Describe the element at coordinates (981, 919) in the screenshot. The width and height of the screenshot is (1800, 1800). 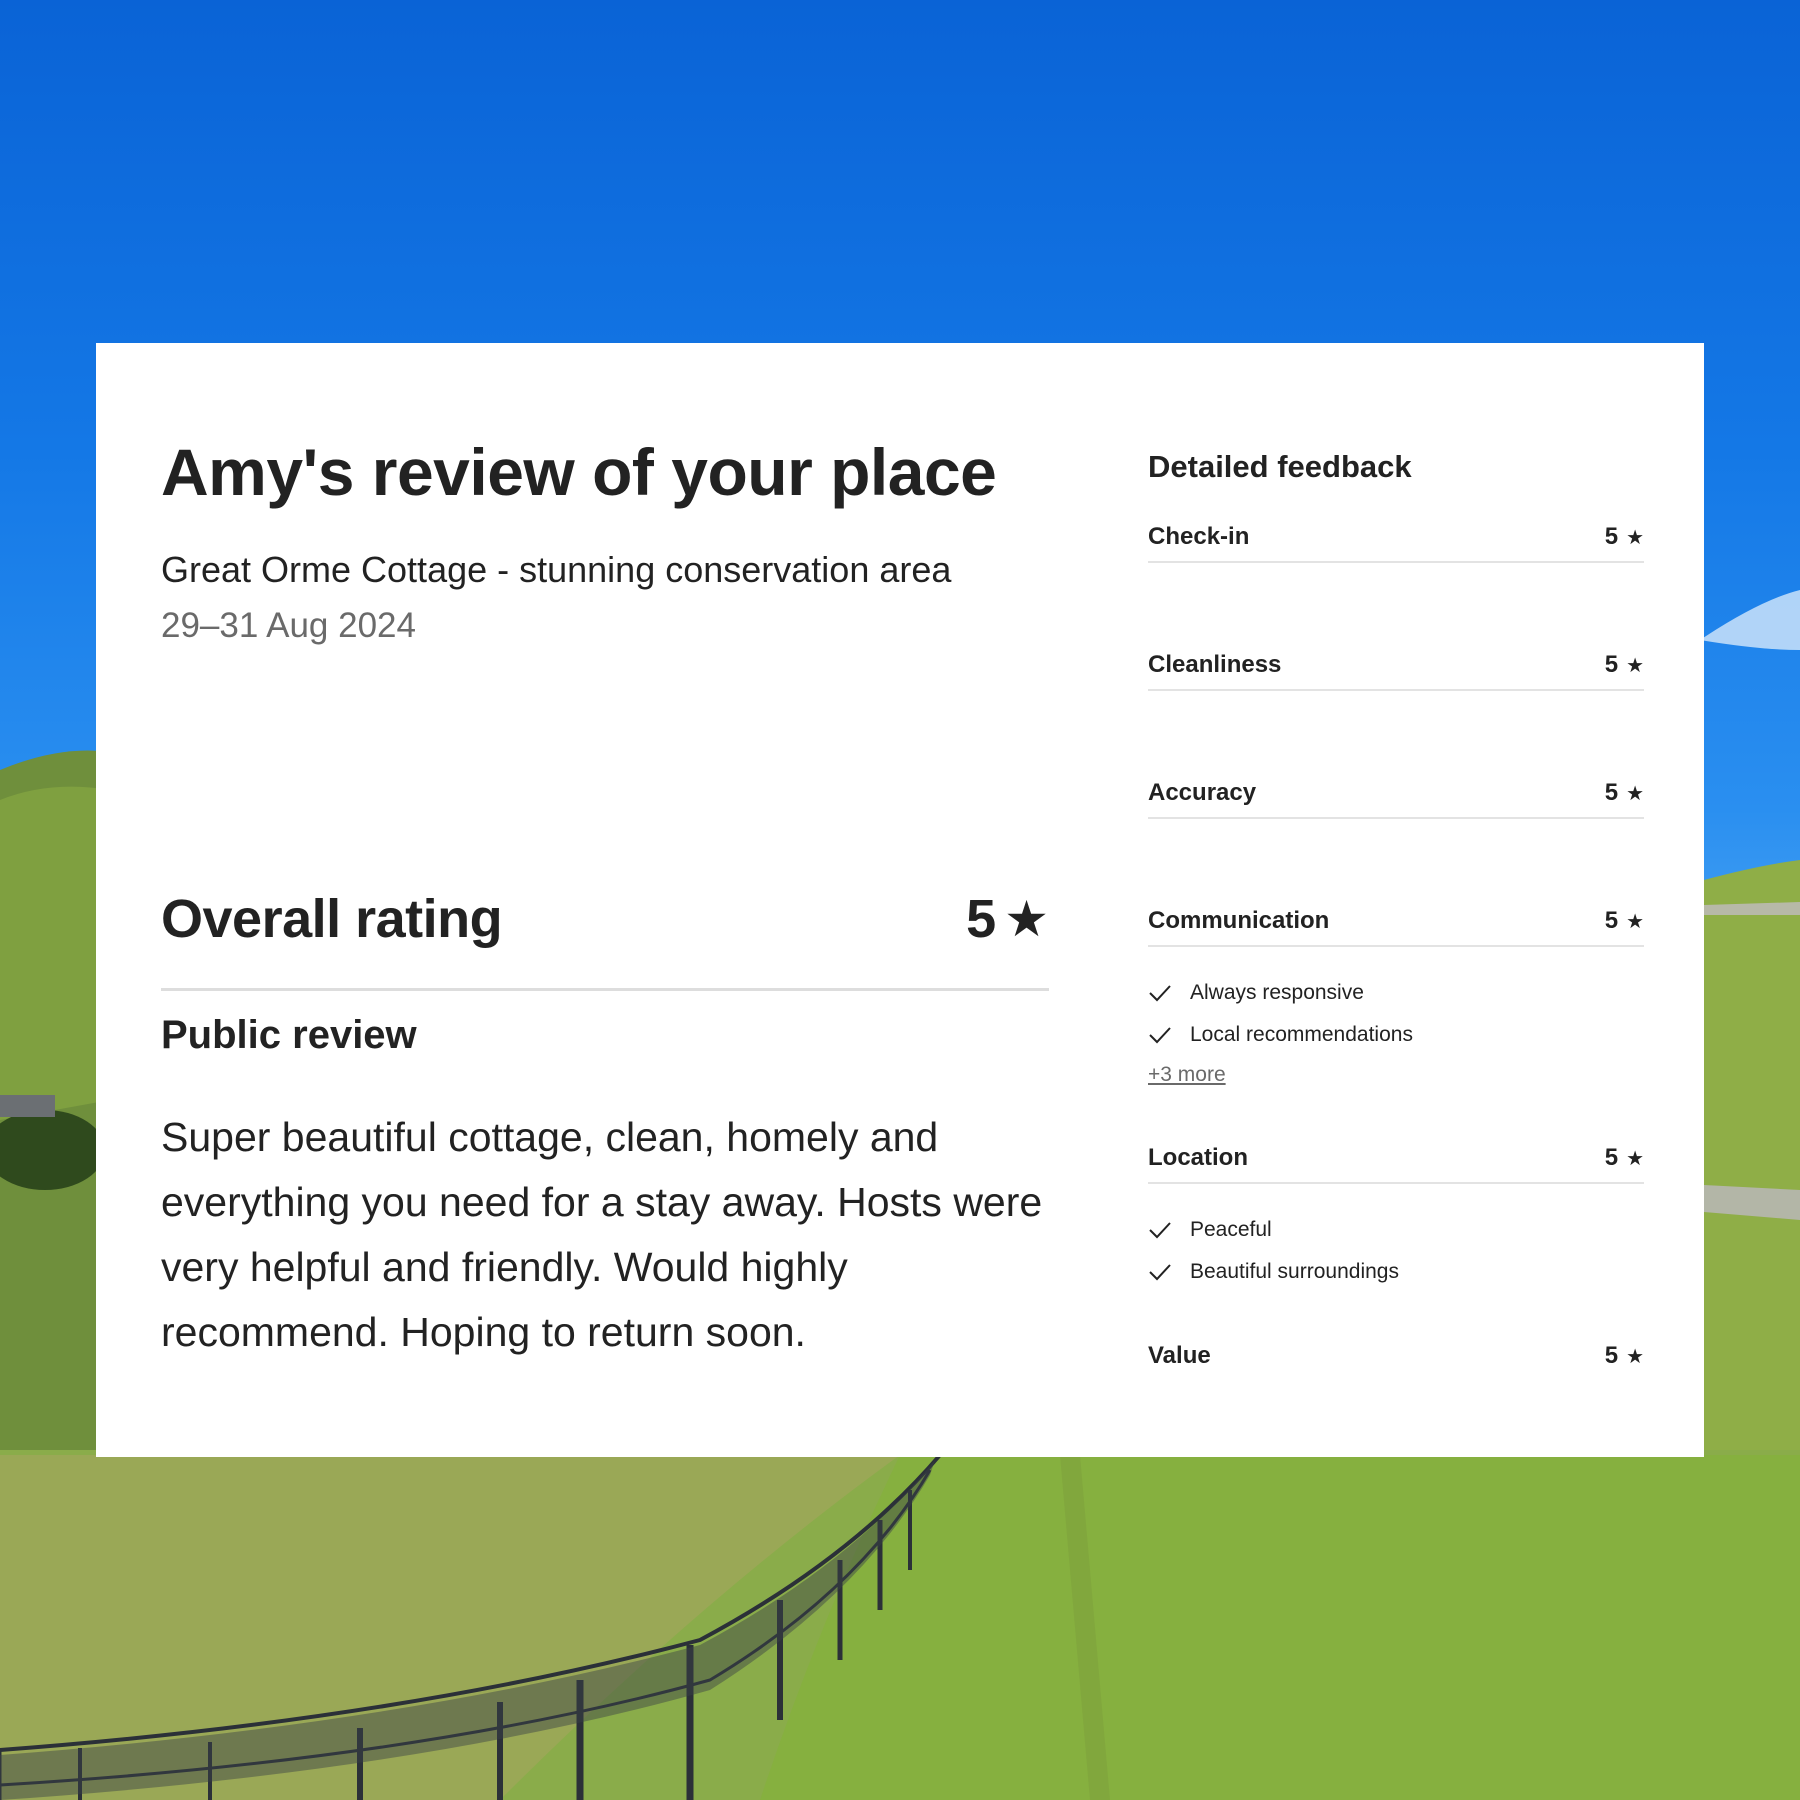
I see `overall-rating-score: 5` at that location.